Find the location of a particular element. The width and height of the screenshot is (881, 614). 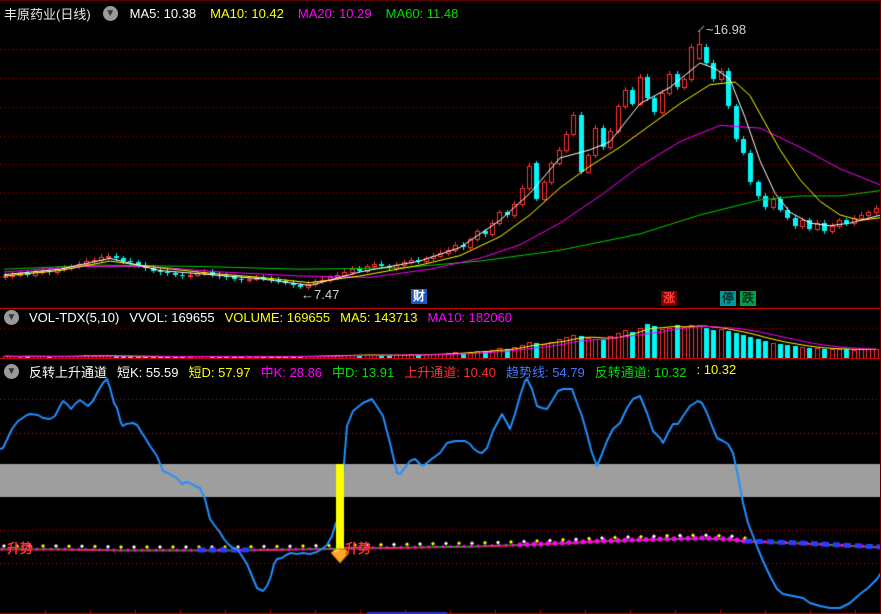

volume-value-label: VOLUME: 169655 is located at coordinates (277, 317).